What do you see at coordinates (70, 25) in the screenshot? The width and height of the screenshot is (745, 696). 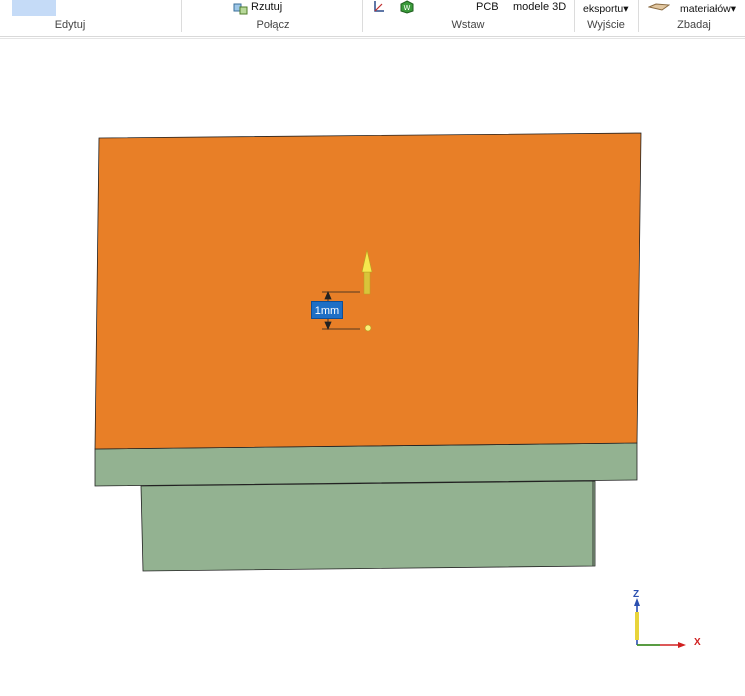 I see `group-label-edytuj: Edytuj` at bounding box center [70, 25].